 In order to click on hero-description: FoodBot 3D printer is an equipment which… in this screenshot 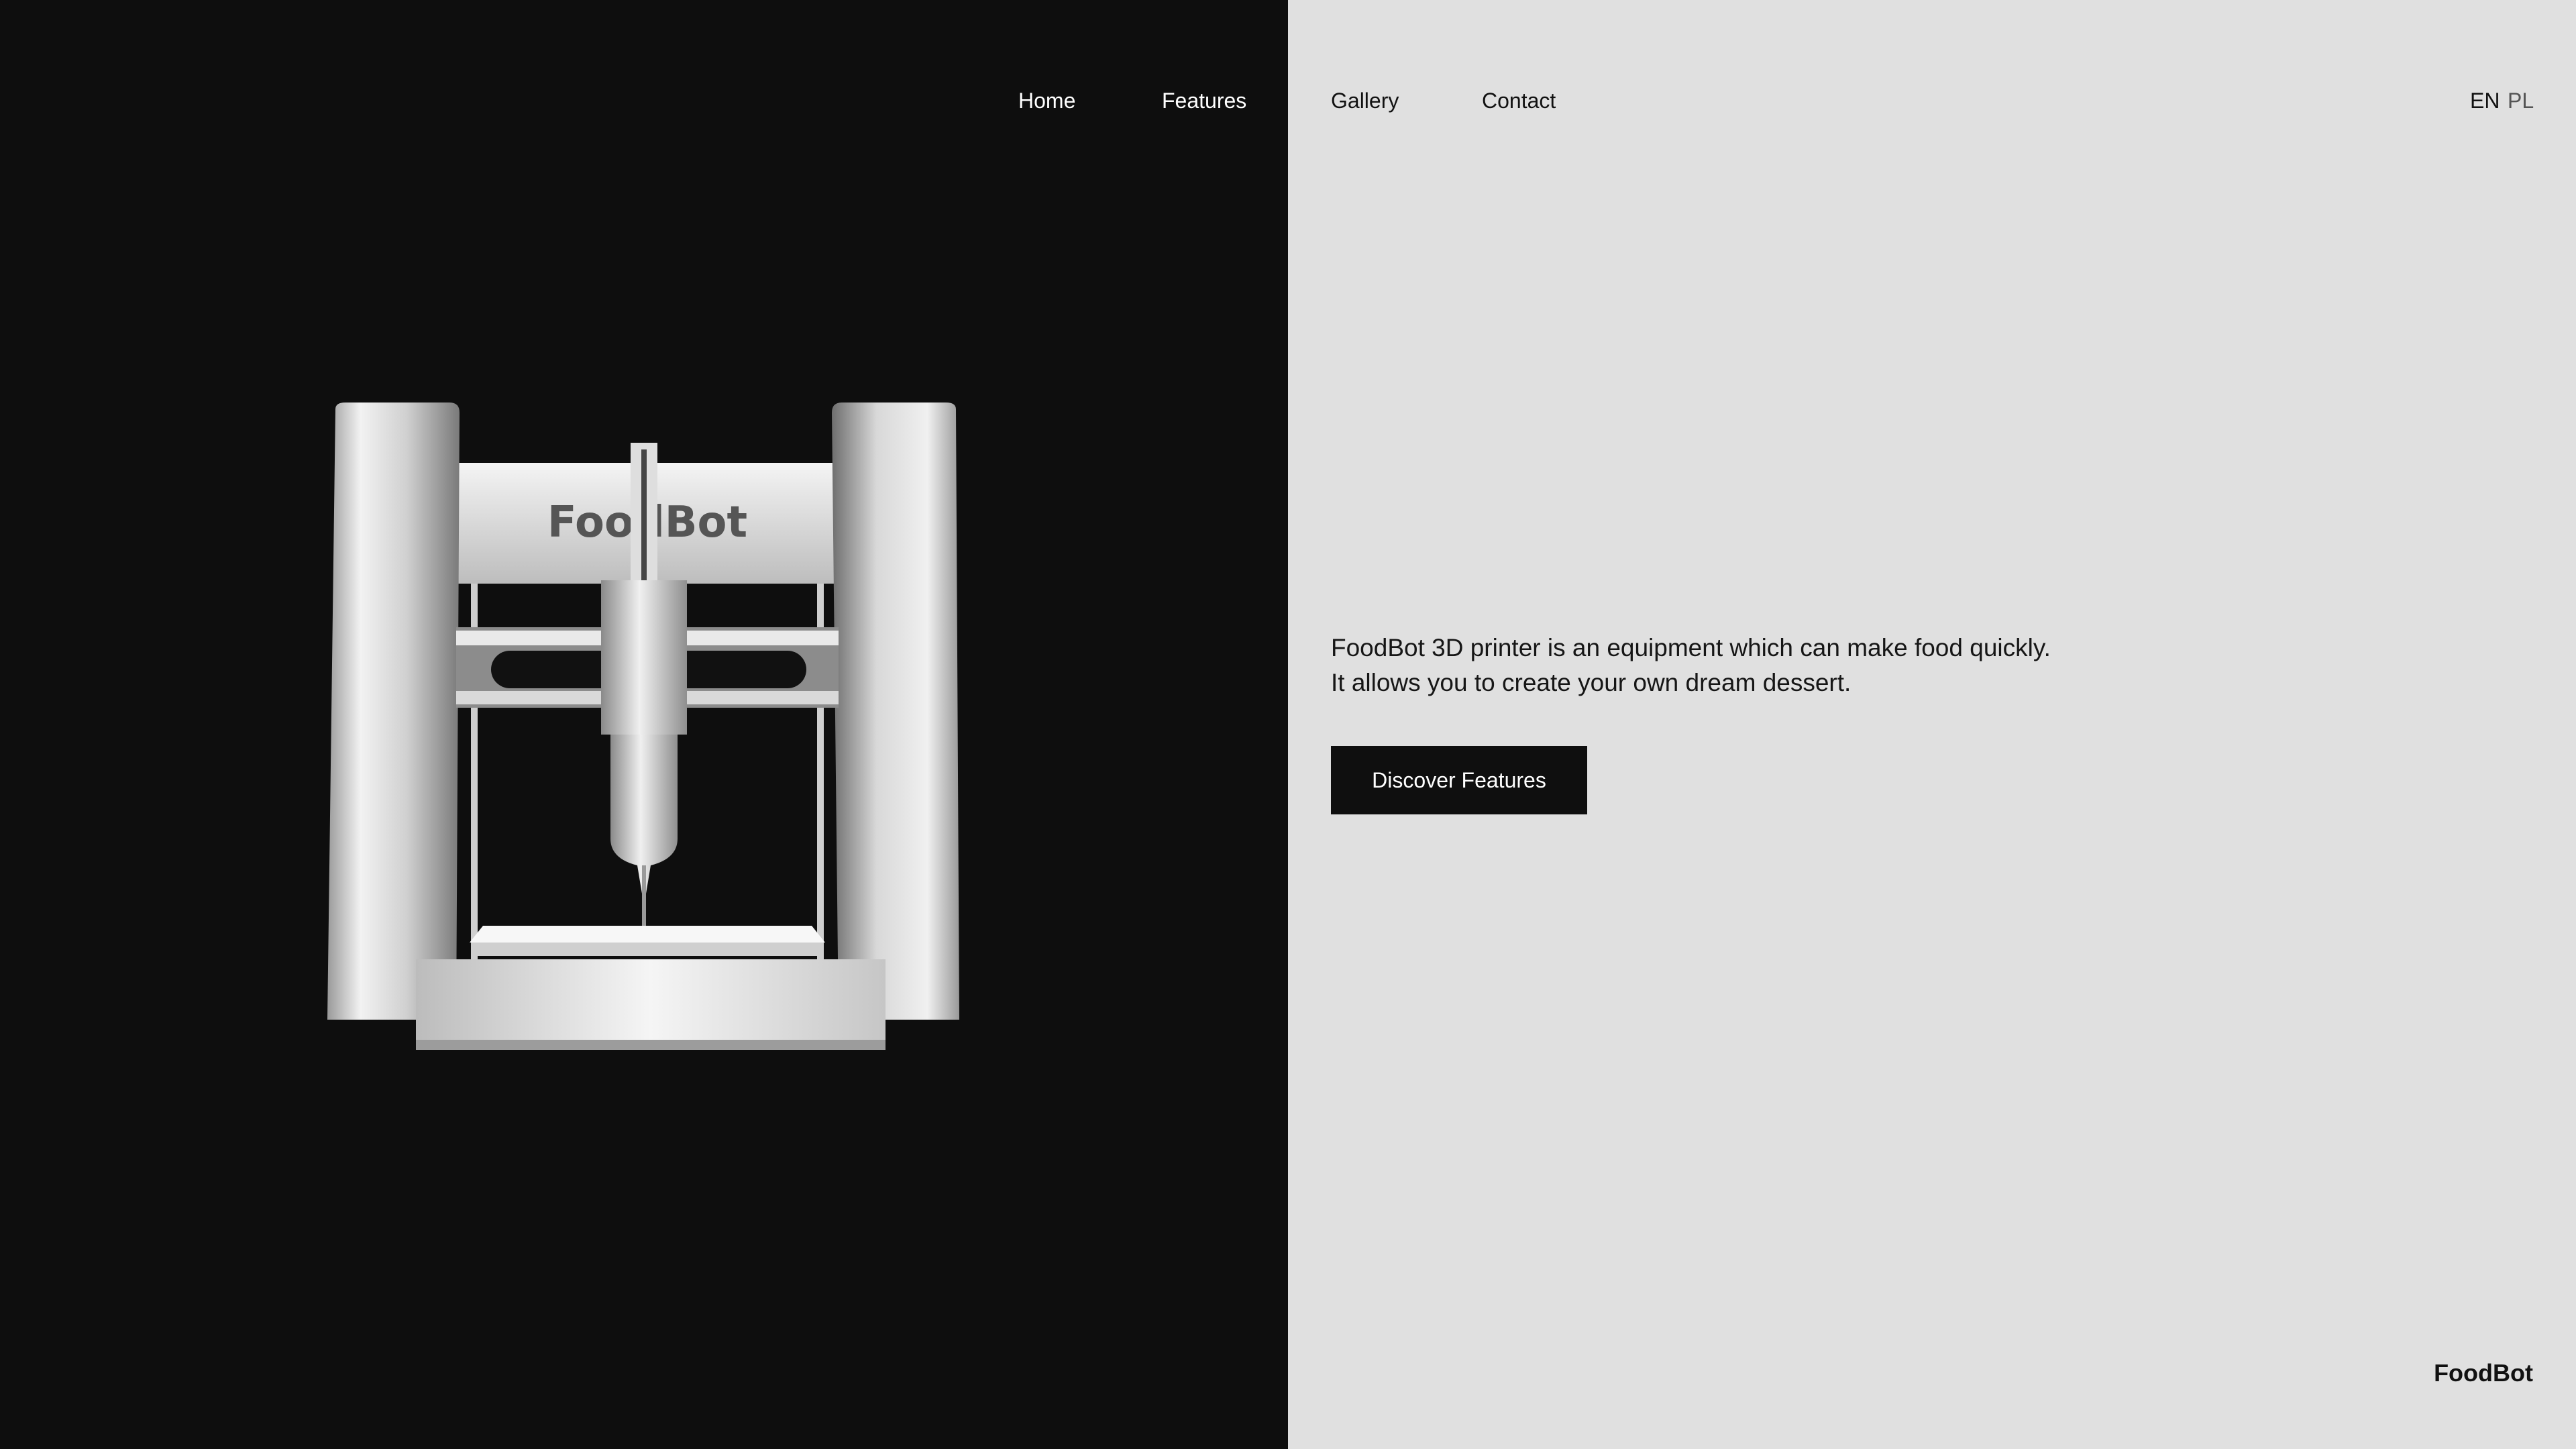, I will do `click(1733, 665)`.